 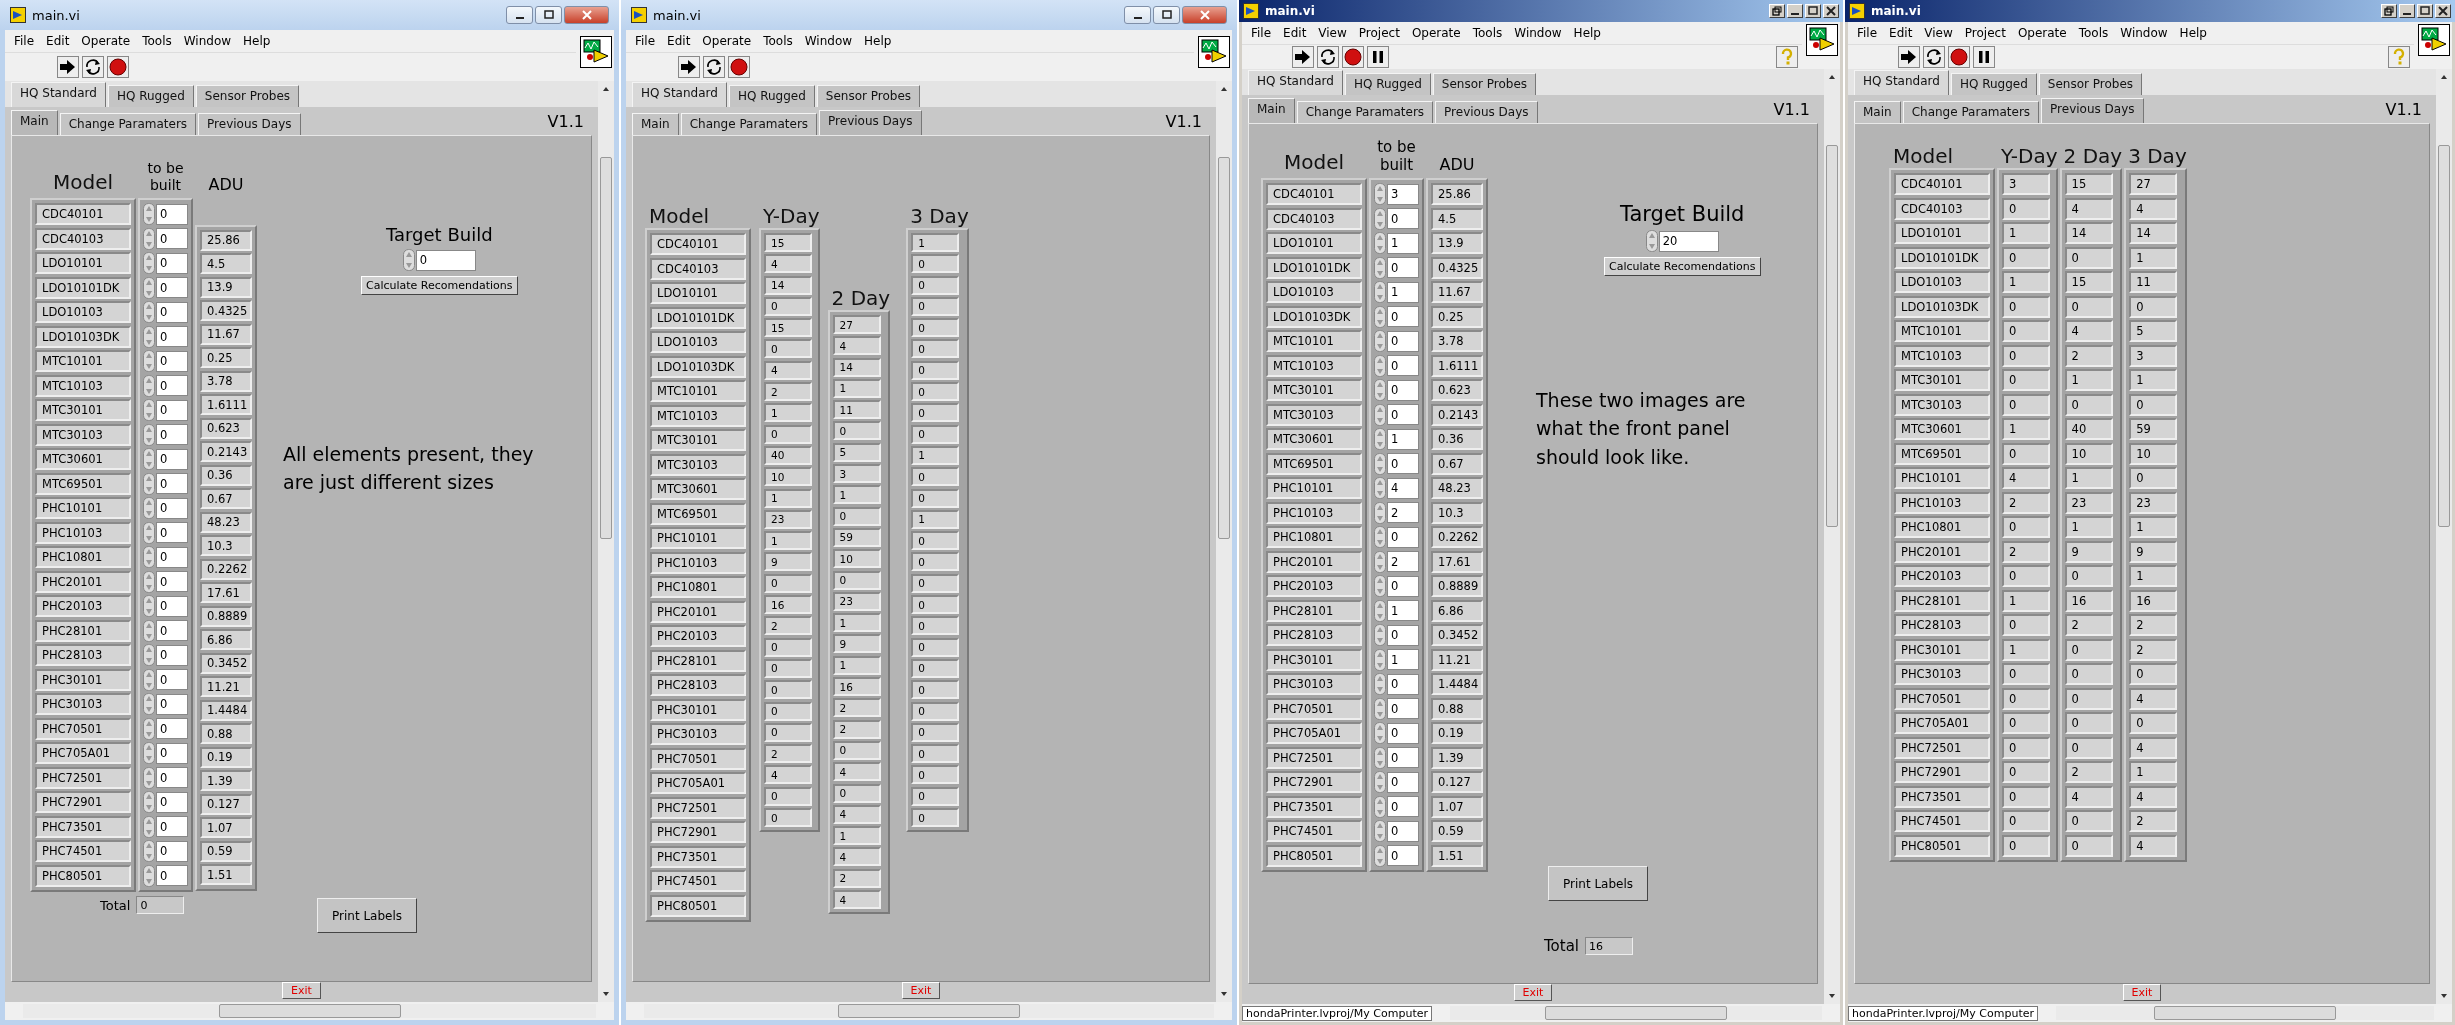 I want to click on numeric-field: 3, so click(x=1403, y=194).